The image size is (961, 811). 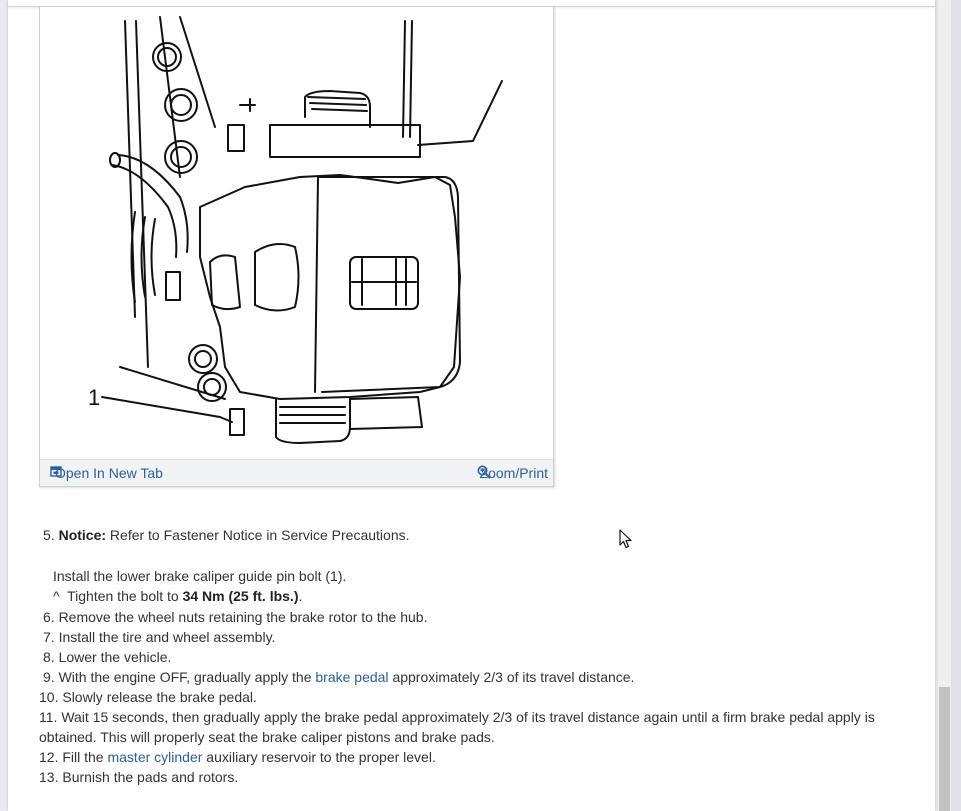 I want to click on open-in-new-tab-link: Open In New Tab, so click(x=106, y=473).